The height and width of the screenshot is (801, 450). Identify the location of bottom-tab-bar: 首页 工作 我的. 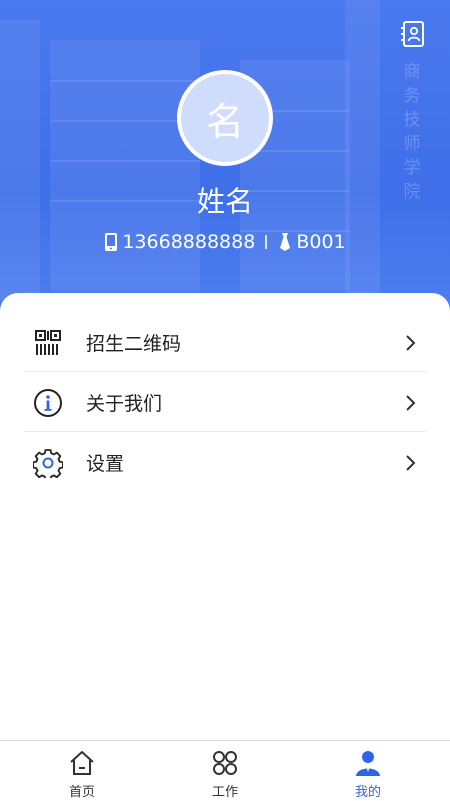
(225, 770).